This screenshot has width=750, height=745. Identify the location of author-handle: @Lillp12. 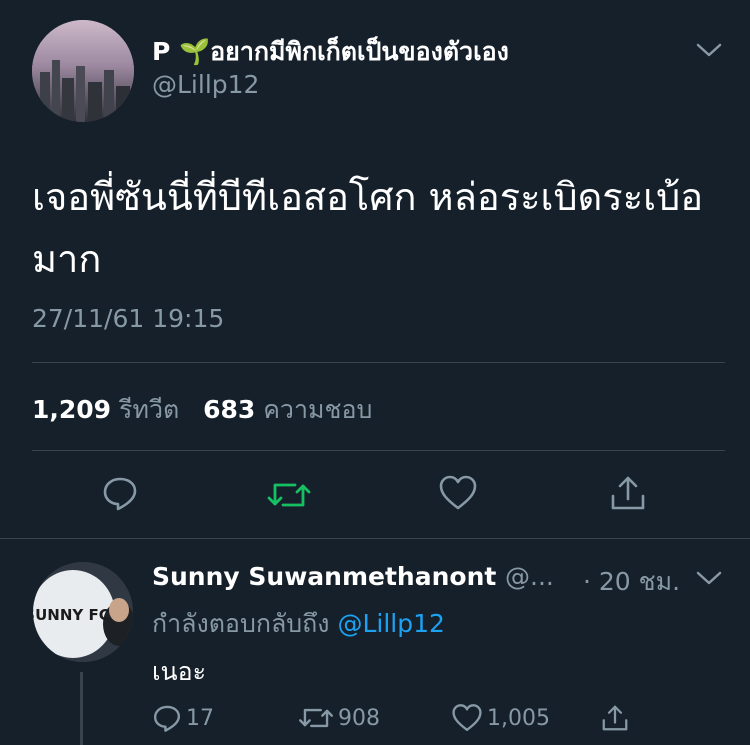
(205, 84).